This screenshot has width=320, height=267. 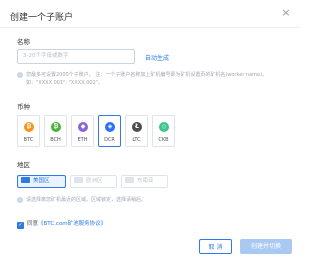 What do you see at coordinates (76, 56) in the screenshot?
I see `subaccount-name-input: 3-20个字母或数字` at bounding box center [76, 56].